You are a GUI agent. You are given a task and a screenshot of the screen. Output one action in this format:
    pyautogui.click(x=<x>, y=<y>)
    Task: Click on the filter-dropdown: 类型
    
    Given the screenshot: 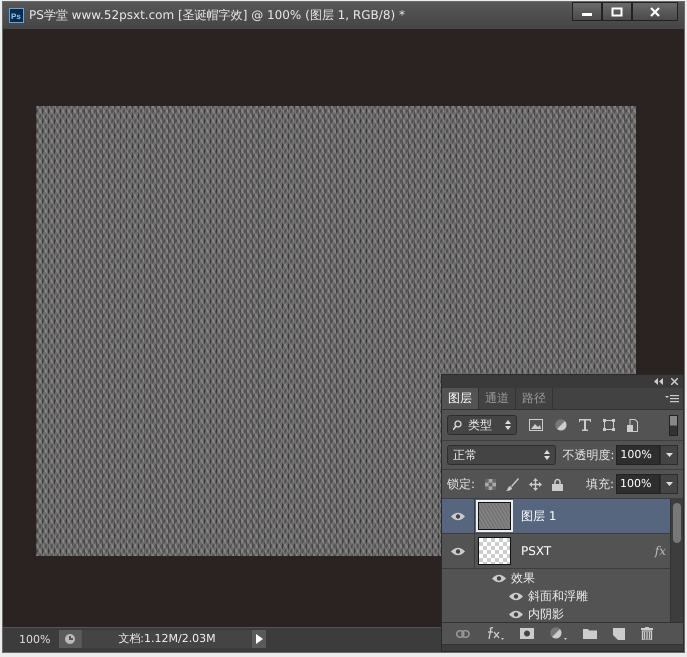 What is the action you would take?
    pyautogui.click(x=482, y=425)
    